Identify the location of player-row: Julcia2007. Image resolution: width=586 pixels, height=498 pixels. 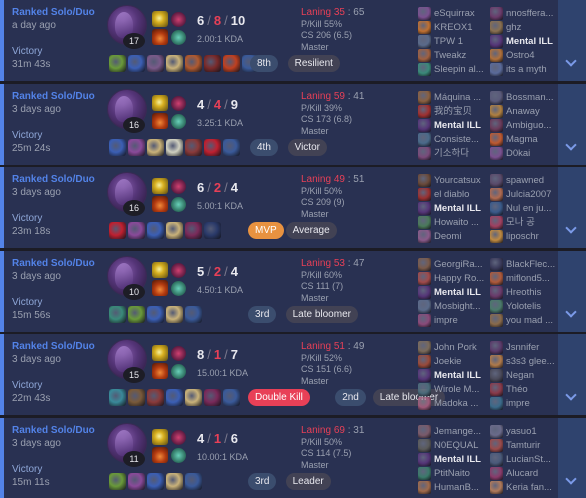
(525, 195).